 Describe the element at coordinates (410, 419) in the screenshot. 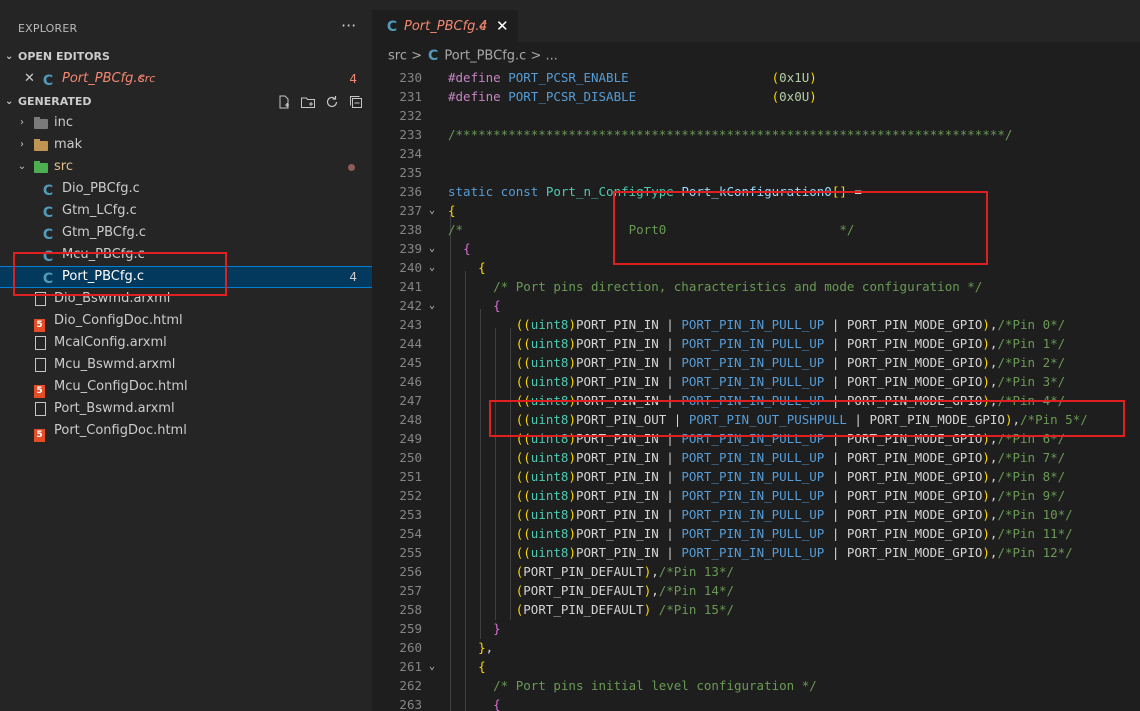

I see `line-number: 248` at that location.